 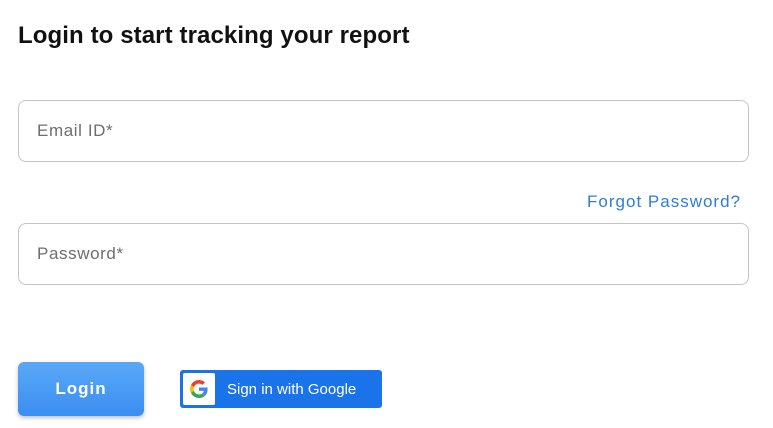 What do you see at coordinates (292, 389) in the screenshot?
I see `google-signin-label: Sign in with Google` at bounding box center [292, 389].